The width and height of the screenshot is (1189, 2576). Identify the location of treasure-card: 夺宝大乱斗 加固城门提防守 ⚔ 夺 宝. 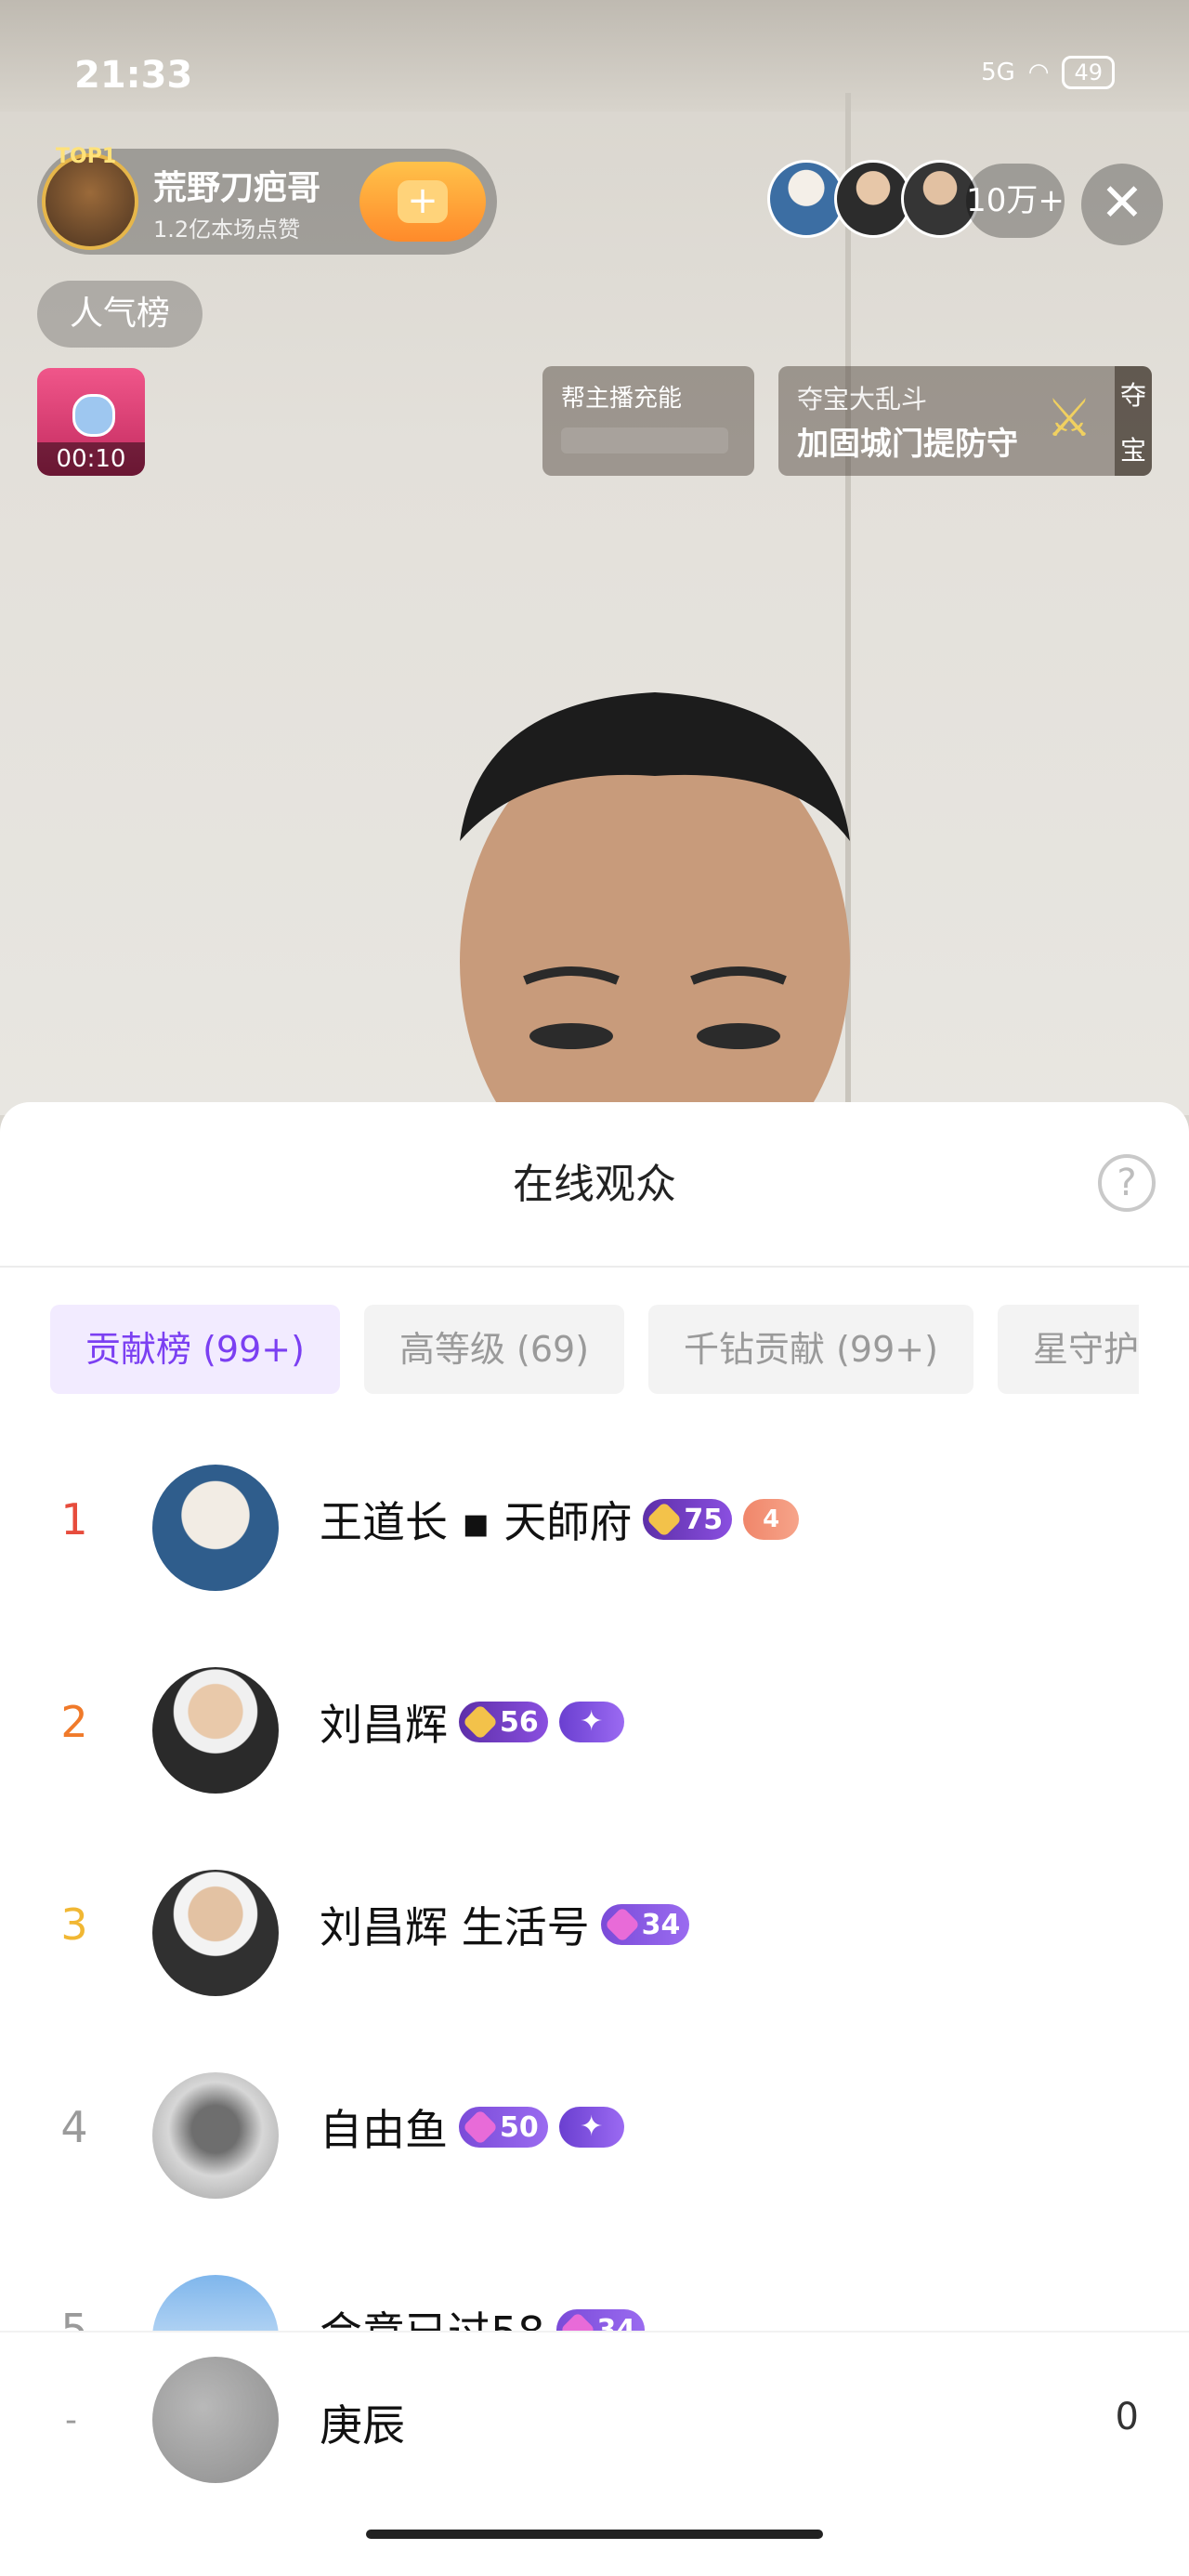
(965, 421).